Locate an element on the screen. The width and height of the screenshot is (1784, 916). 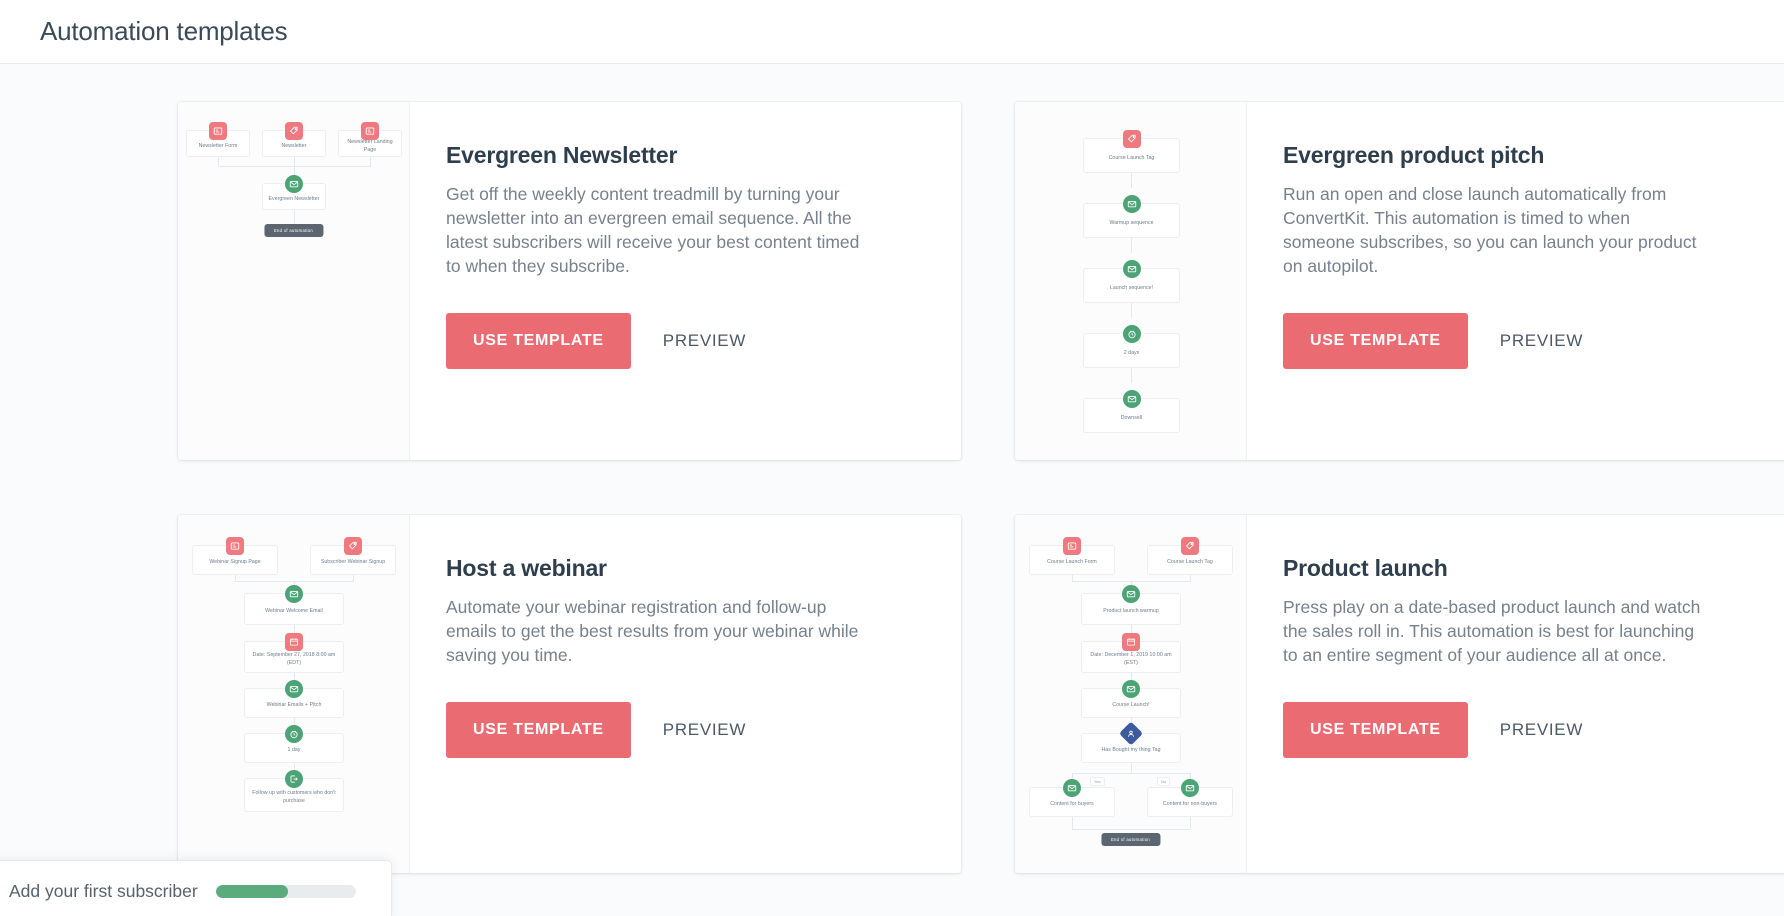
flow-node: Newsletter Landing Page is located at coordinates (370, 139).